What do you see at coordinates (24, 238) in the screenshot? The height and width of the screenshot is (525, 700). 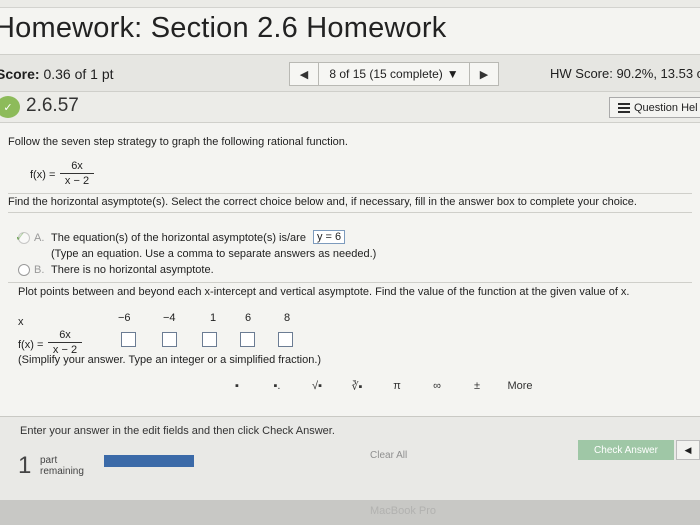 I see `option-a-radio` at bounding box center [24, 238].